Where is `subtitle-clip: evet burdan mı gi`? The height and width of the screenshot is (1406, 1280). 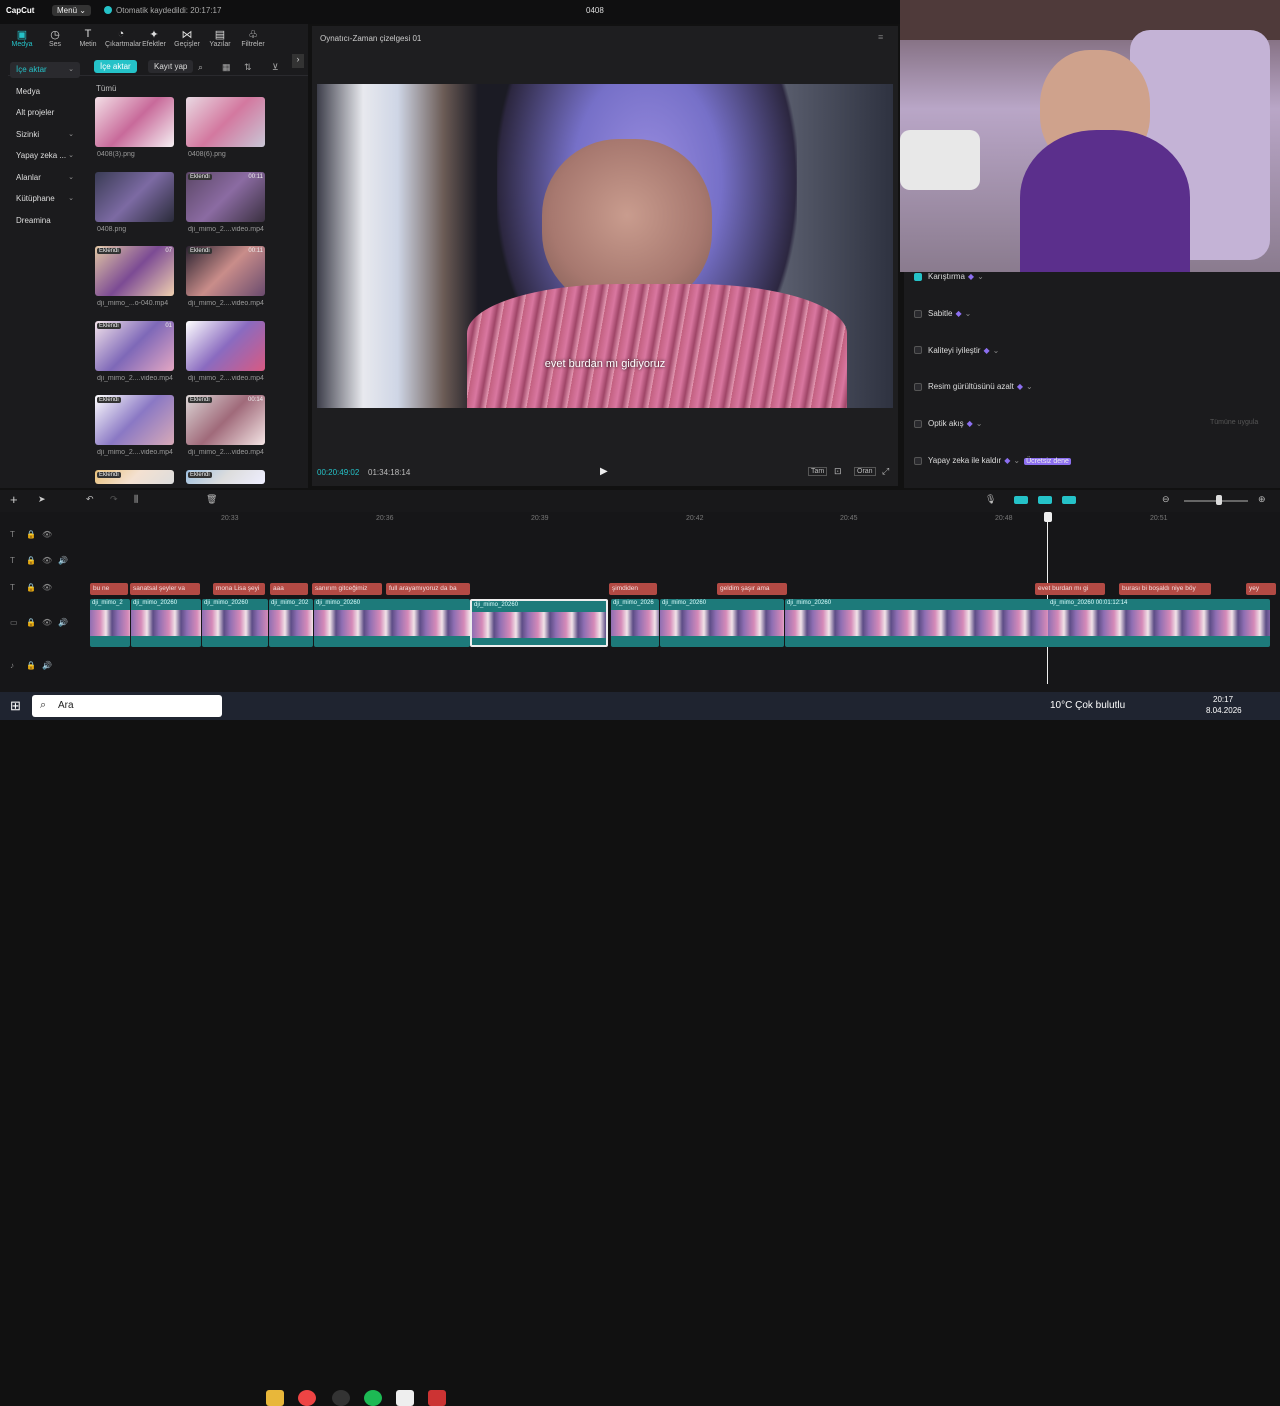
subtitle-clip: evet burdan mı gi is located at coordinates (1070, 589).